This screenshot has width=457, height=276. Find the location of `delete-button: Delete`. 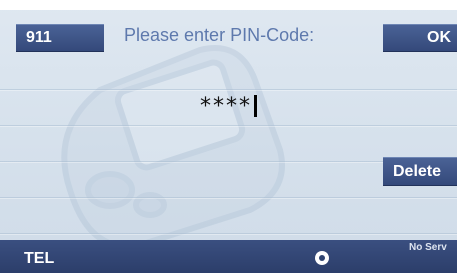

delete-button: Delete is located at coordinates (420, 171).